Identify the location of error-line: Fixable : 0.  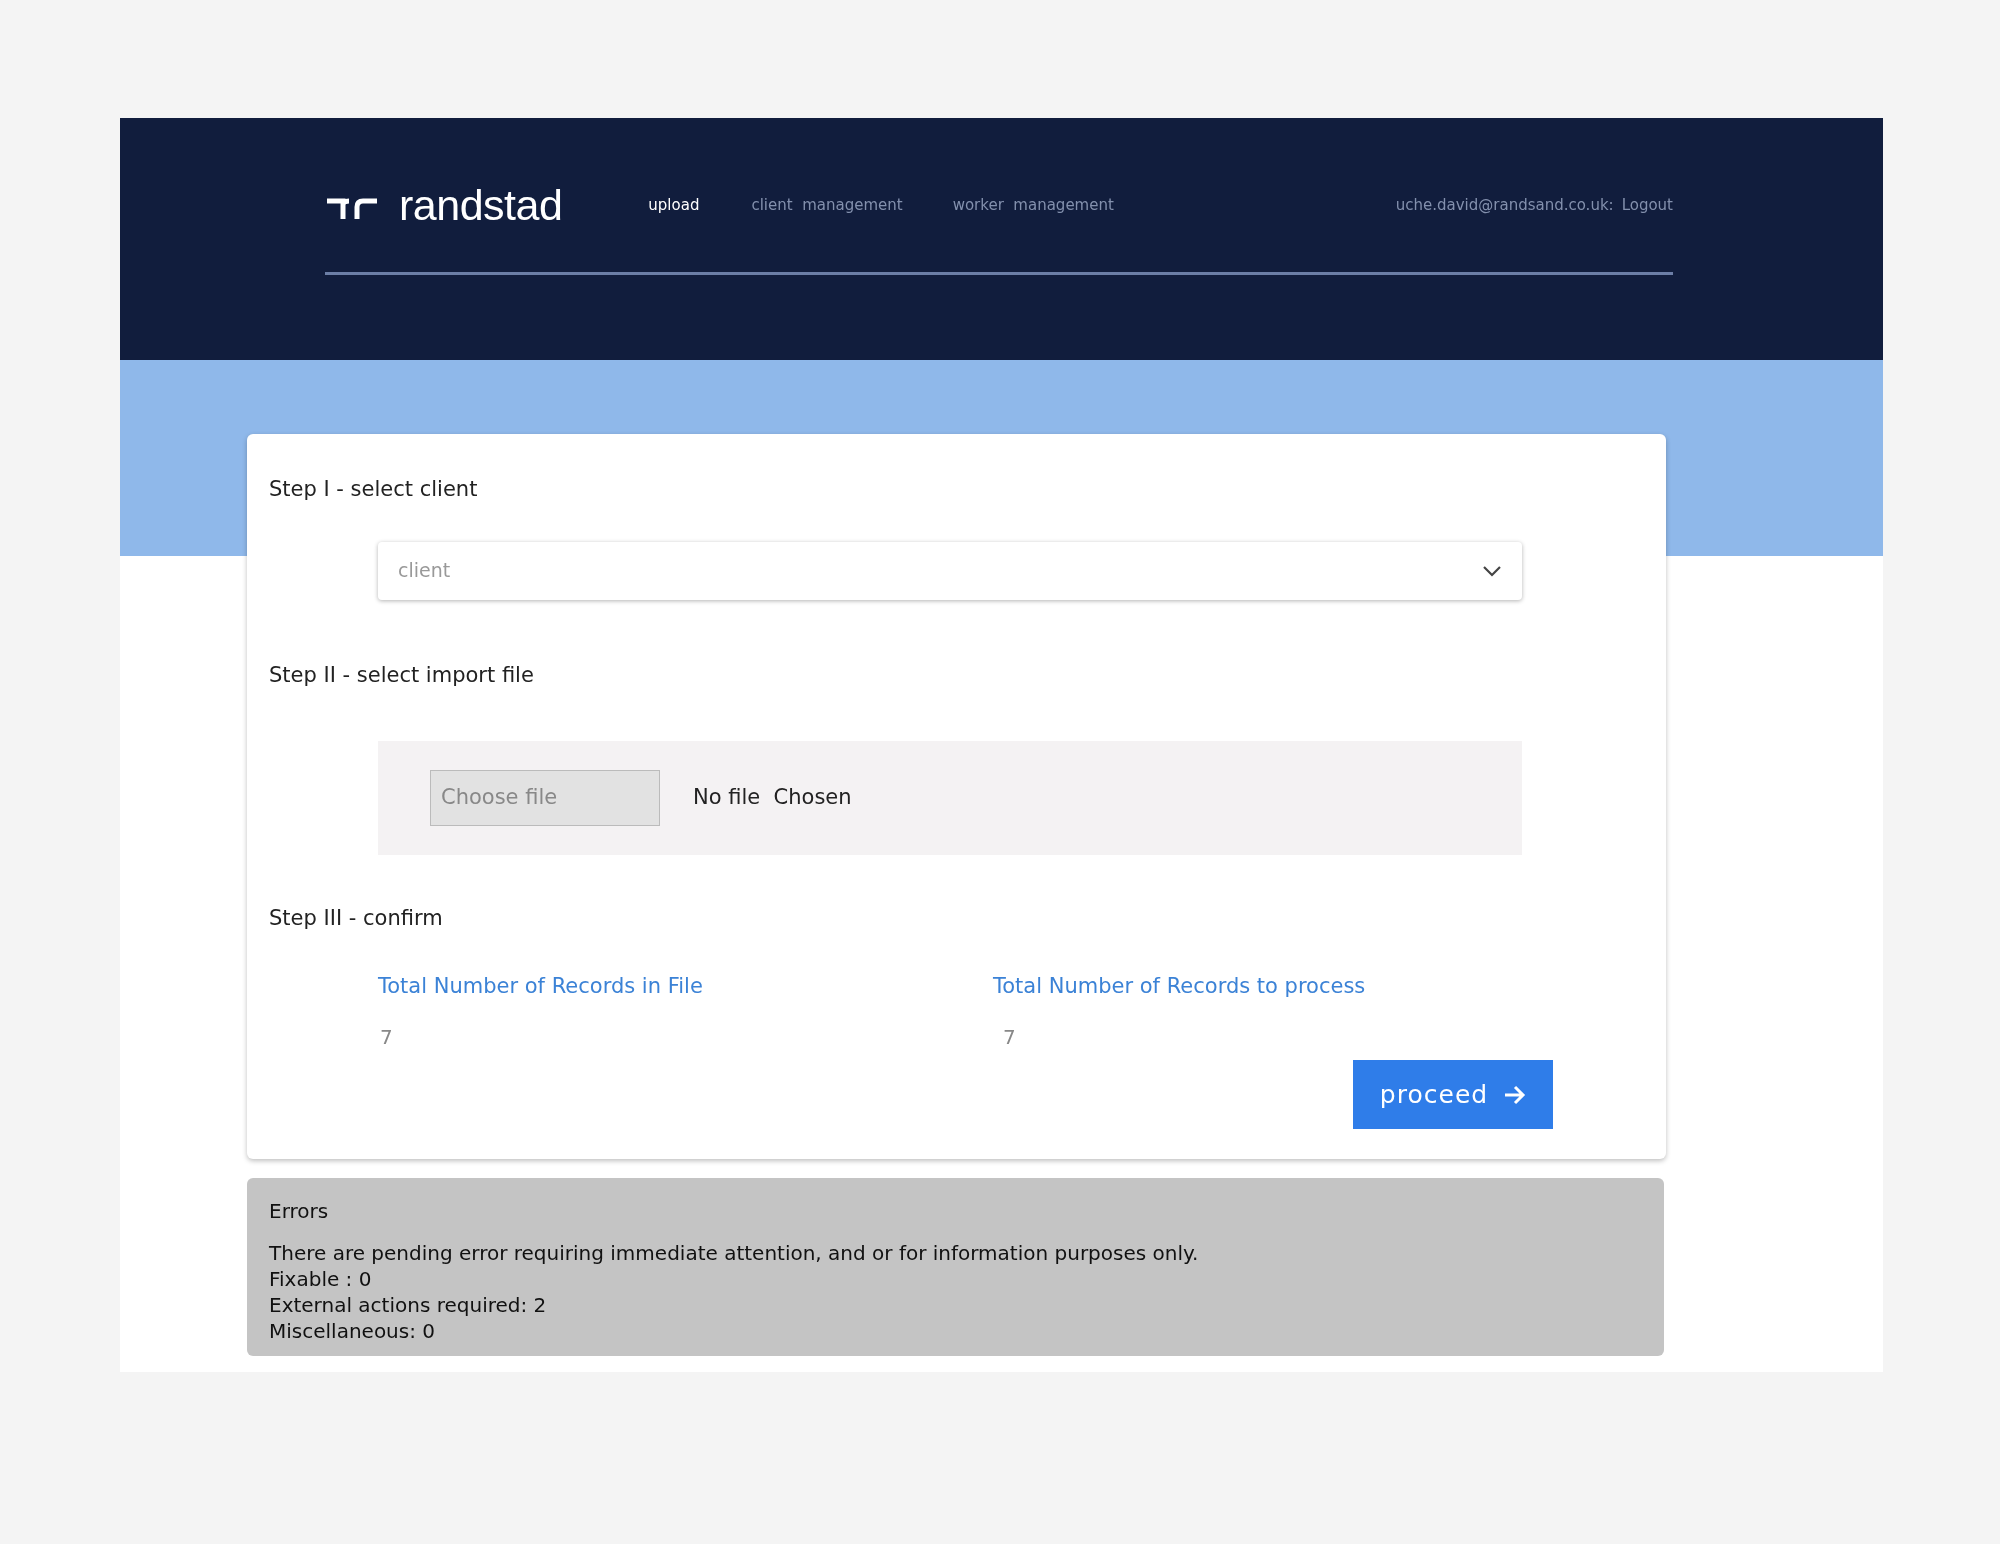
(320, 1279).